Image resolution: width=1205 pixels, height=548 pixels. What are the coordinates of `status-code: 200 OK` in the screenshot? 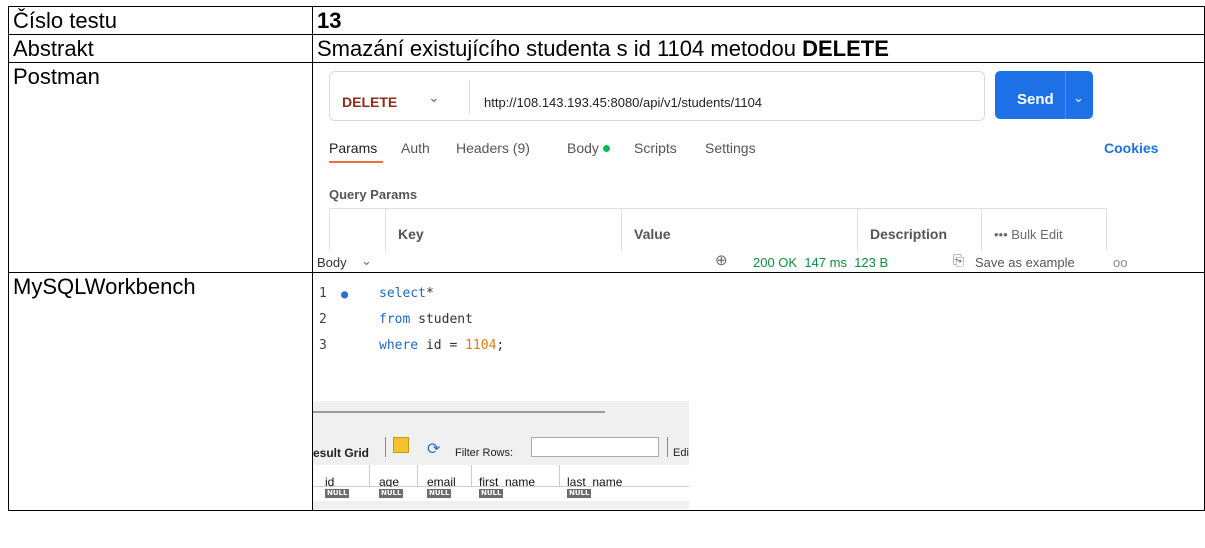 It's located at (775, 262).